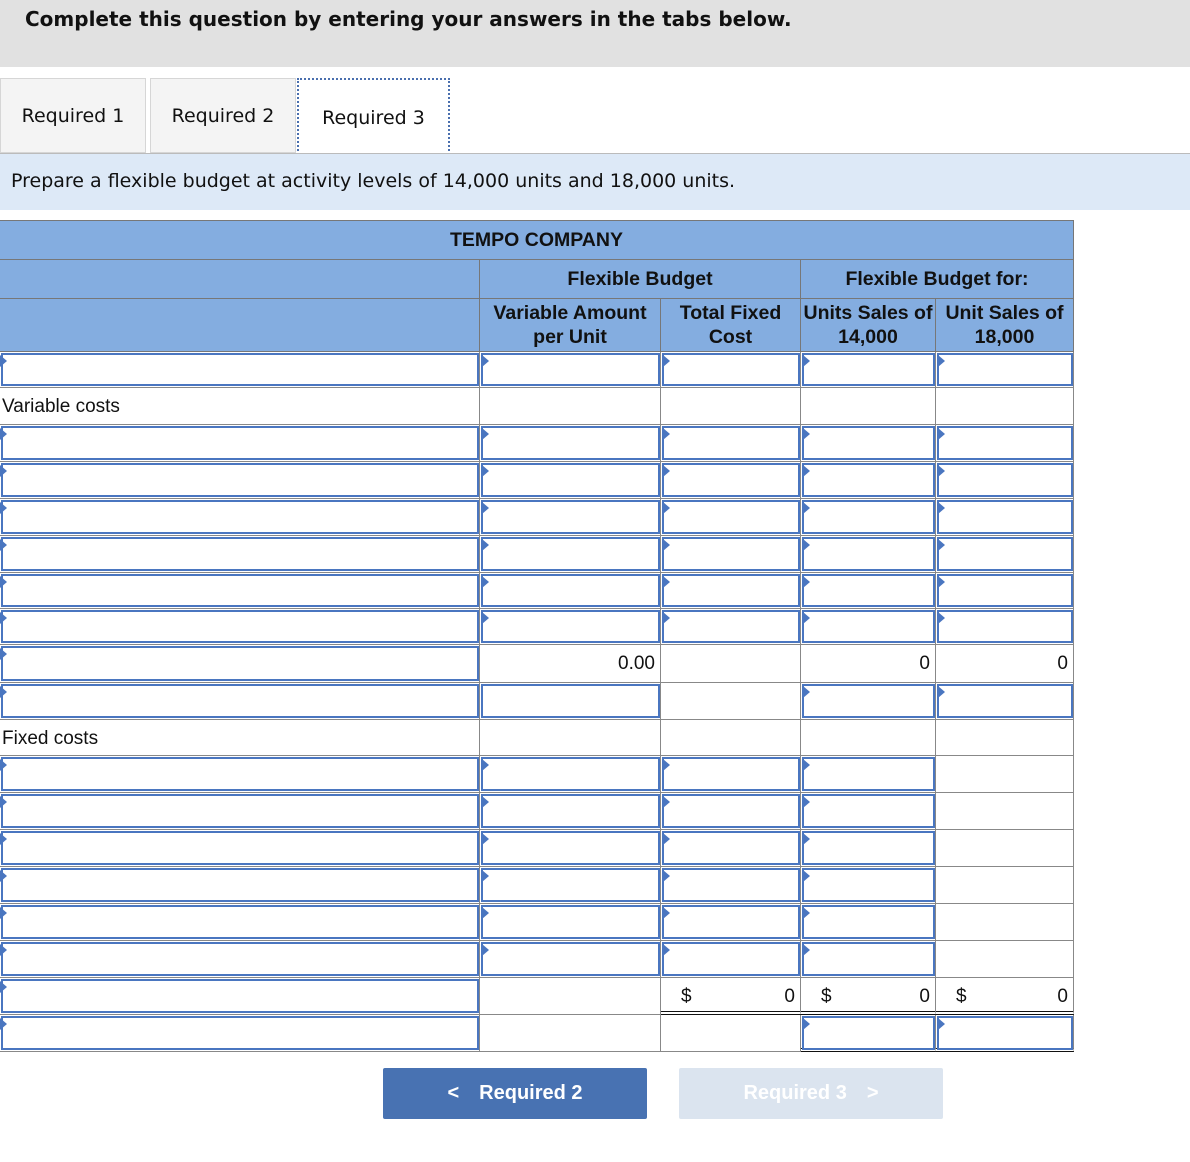  I want to click on tab-required-2: Required 2, so click(223, 115).